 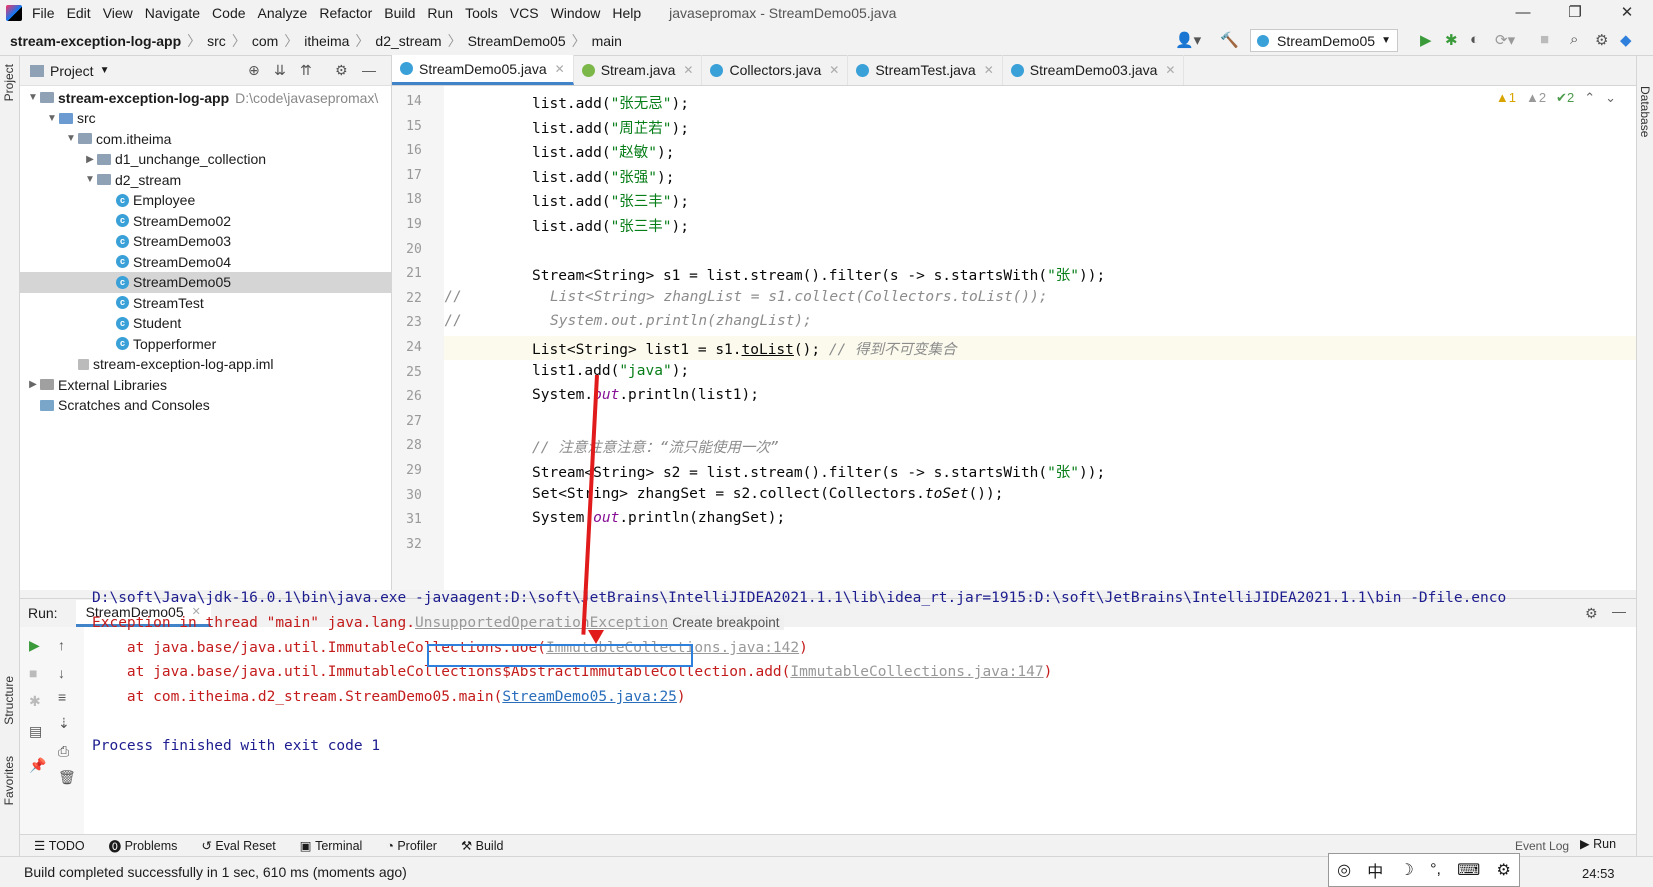 I want to click on favorites-tool-tab: Favorites, so click(x=9, y=780).